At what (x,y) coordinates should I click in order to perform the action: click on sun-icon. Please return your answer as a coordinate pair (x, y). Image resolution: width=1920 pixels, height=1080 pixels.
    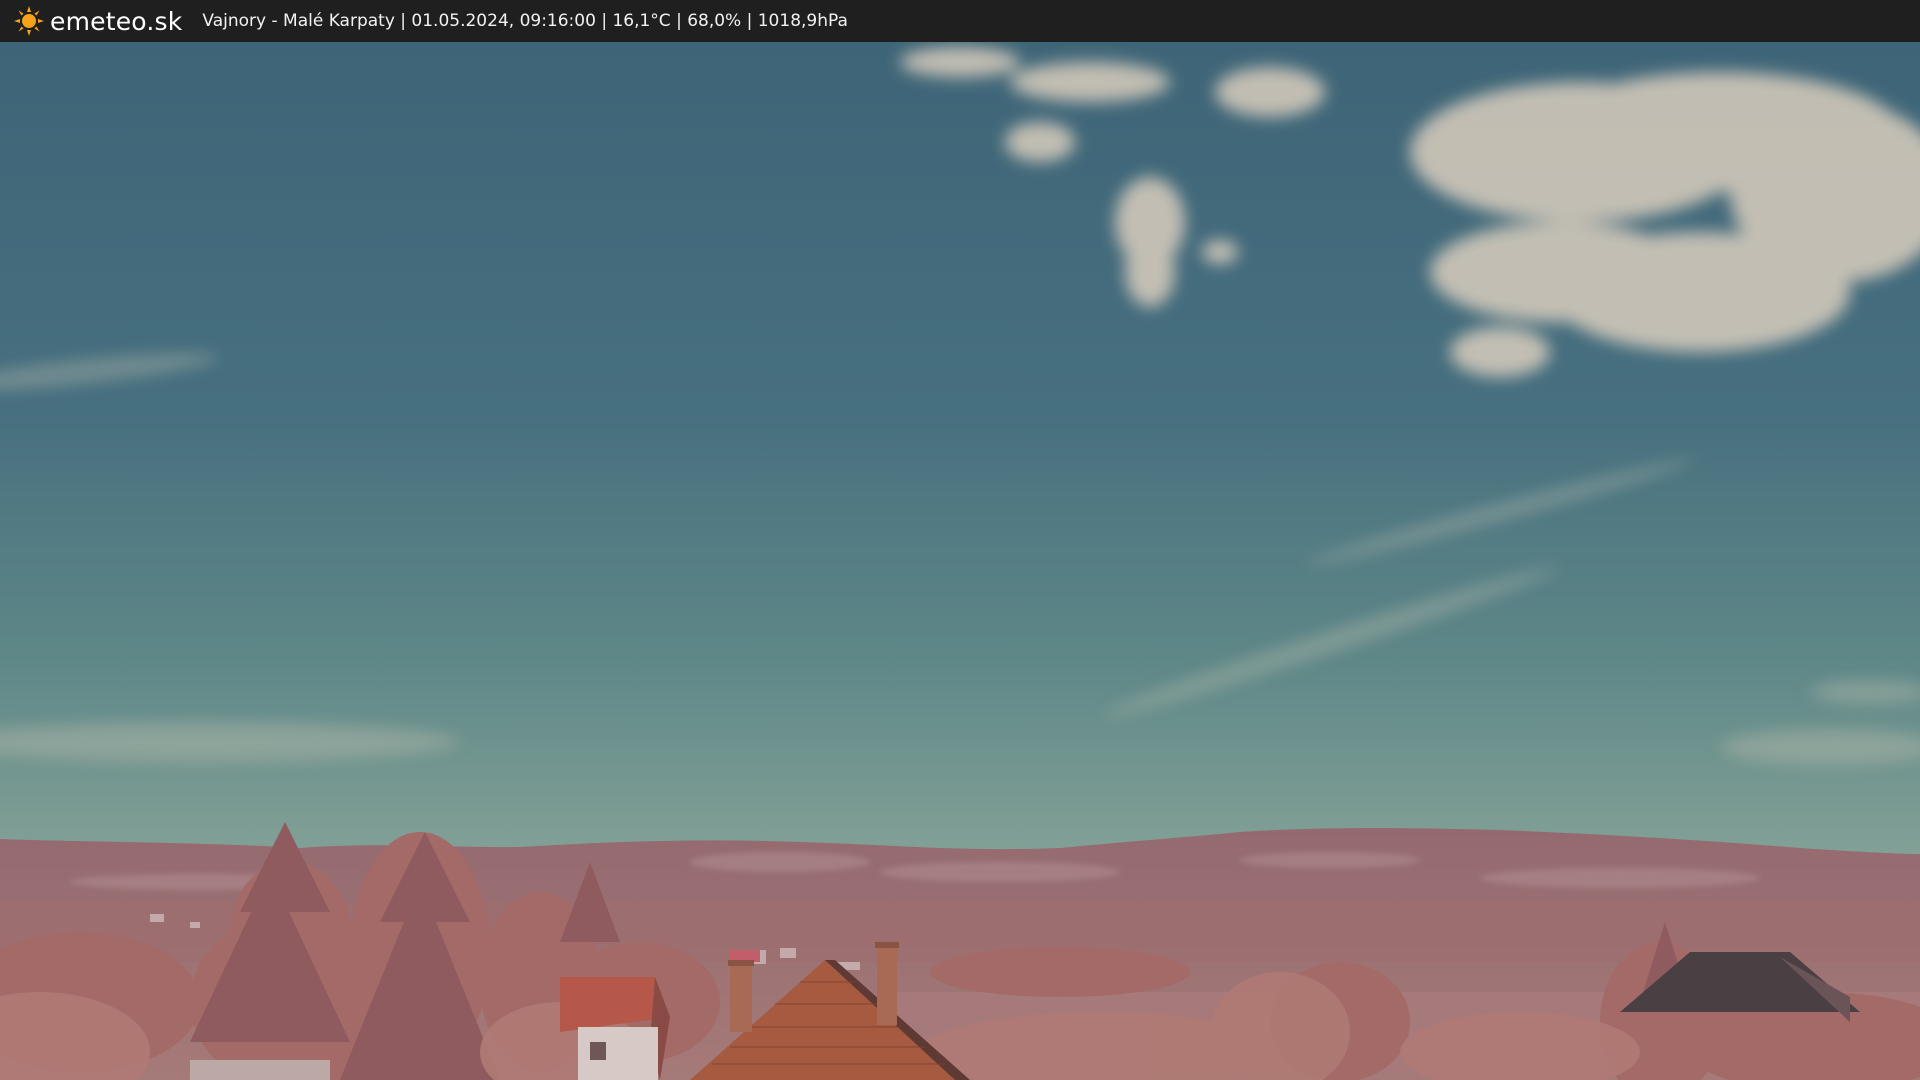
    Looking at the image, I should click on (29, 21).